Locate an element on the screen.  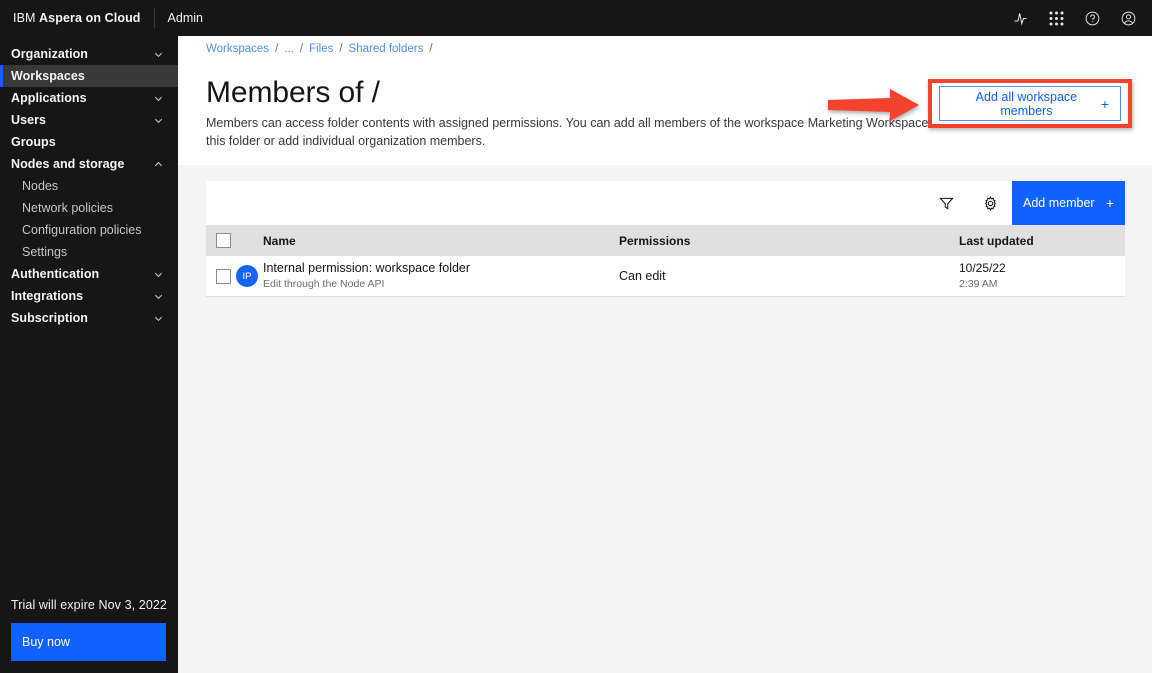
sidebar-item-authentication: Authentication is located at coordinates (89, 274).